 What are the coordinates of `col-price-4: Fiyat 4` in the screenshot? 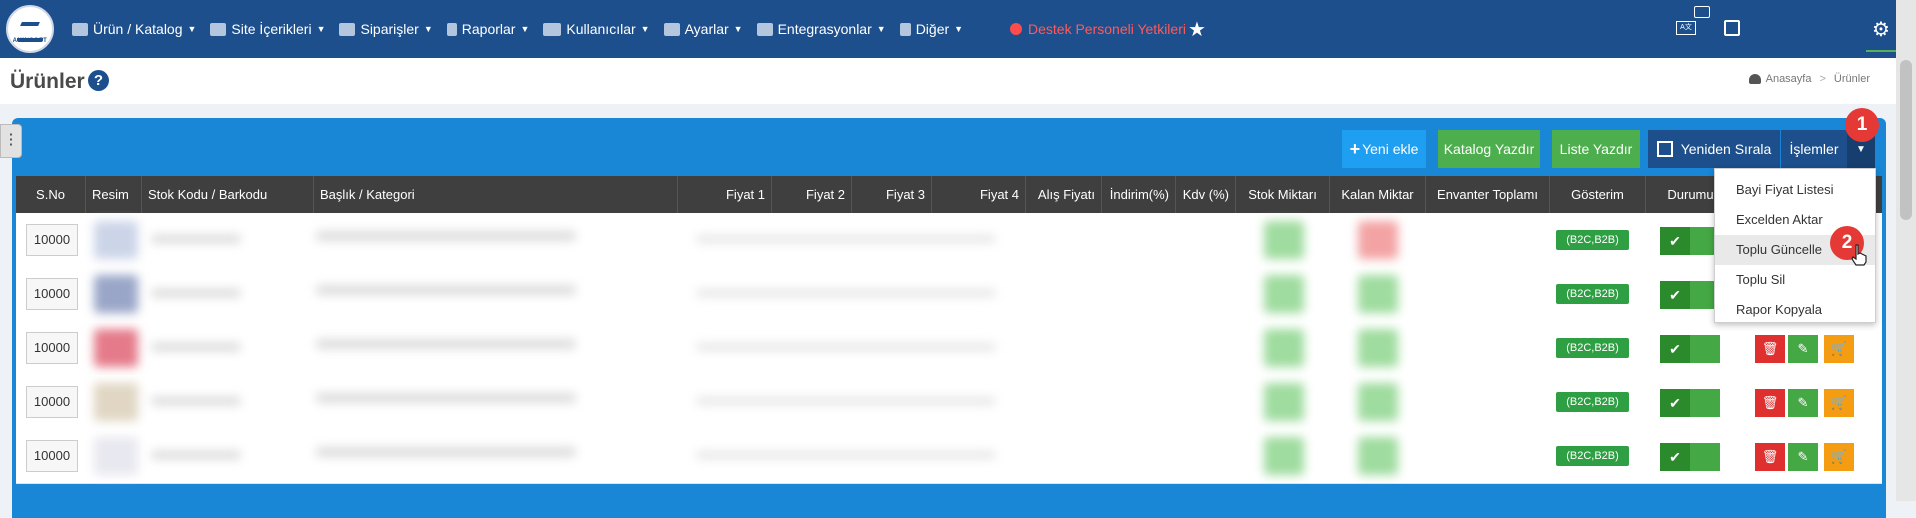 It's located at (979, 194).